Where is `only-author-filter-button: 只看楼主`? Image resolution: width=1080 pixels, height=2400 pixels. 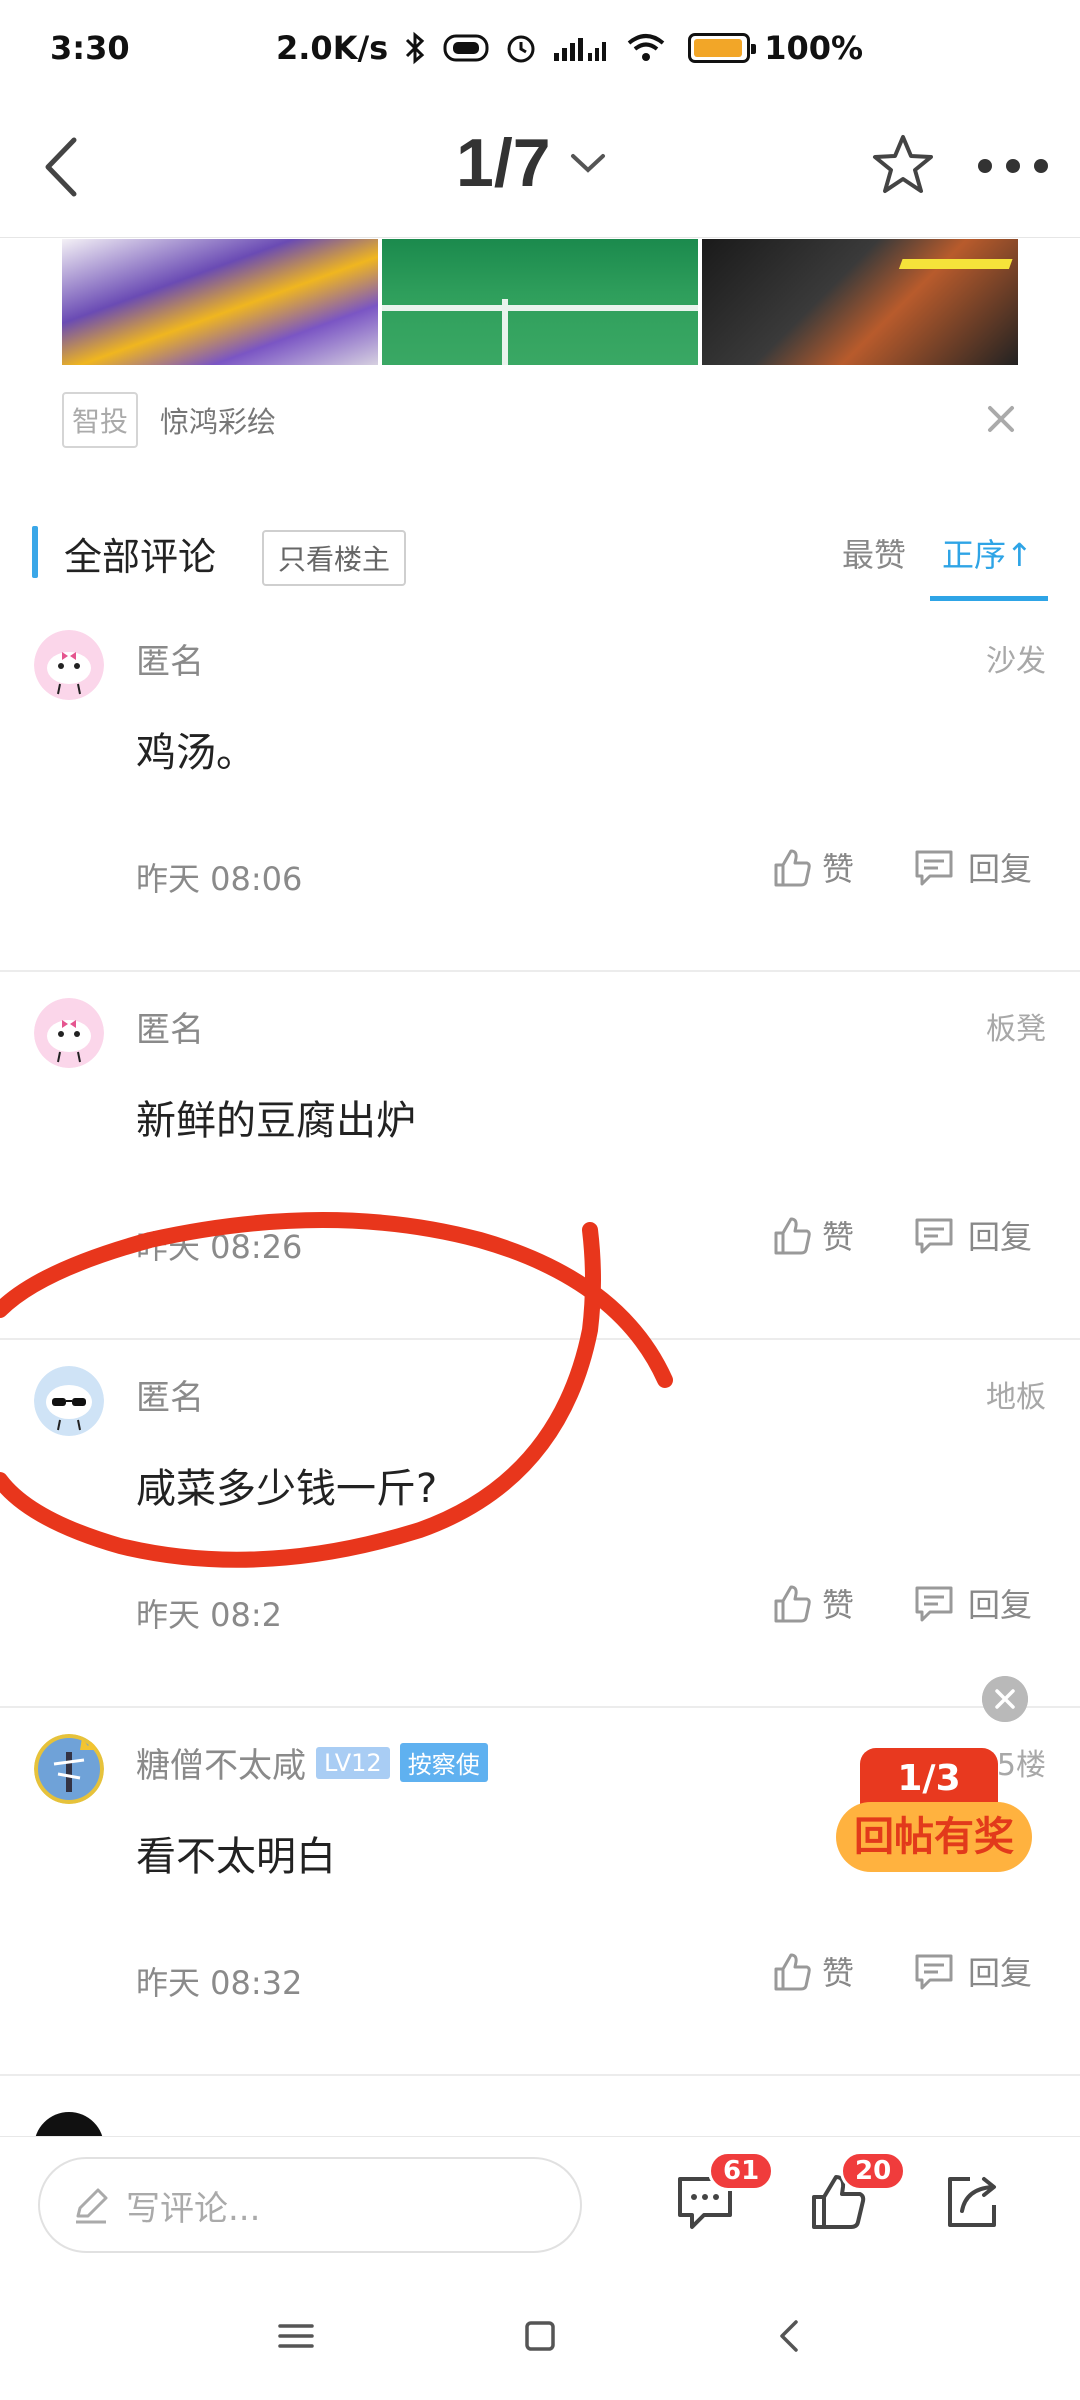
only-author-filter-button: 只看楼主 is located at coordinates (334, 558).